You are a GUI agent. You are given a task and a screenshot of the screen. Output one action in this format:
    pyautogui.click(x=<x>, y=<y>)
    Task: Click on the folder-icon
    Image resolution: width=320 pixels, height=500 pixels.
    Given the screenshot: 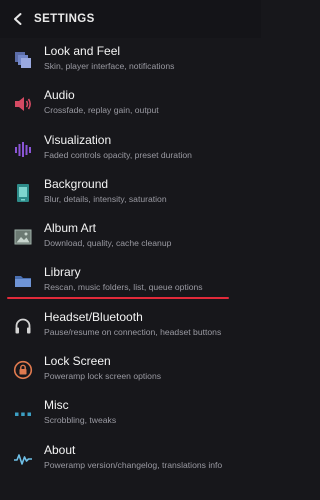 What is the action you would take?
    pyautogui.click(x=23, y=281)
    